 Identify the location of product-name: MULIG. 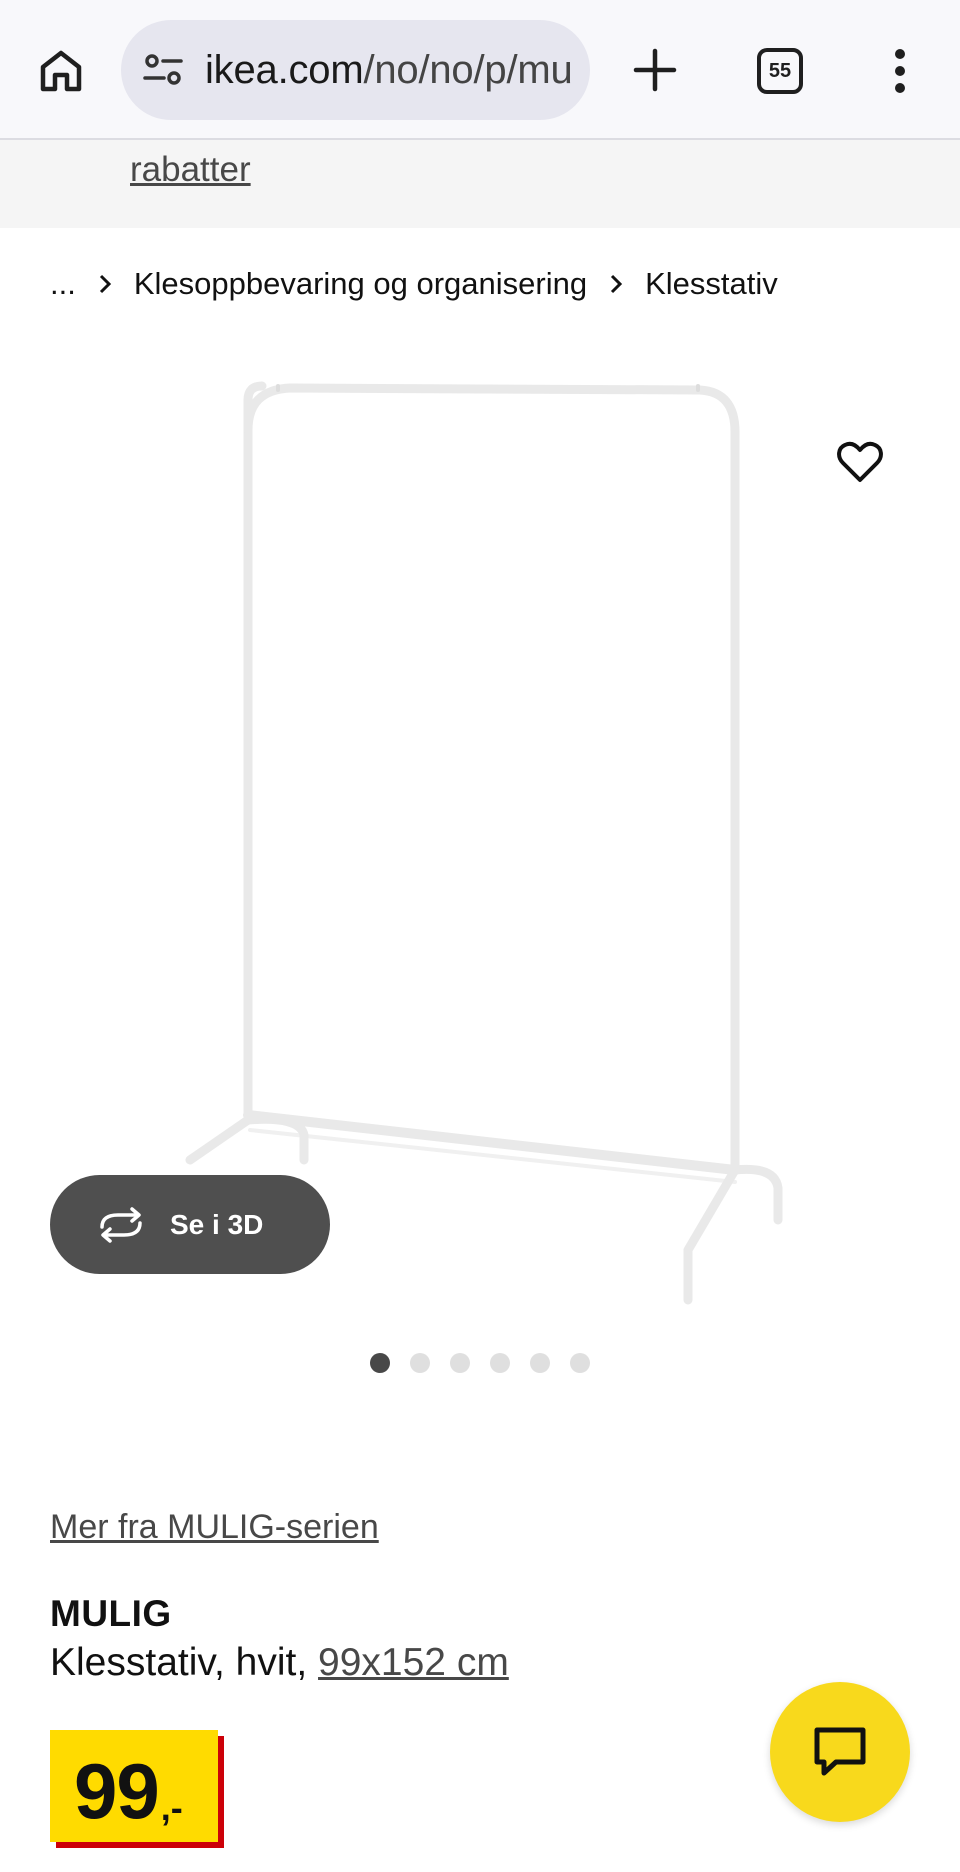
(111, 1613).